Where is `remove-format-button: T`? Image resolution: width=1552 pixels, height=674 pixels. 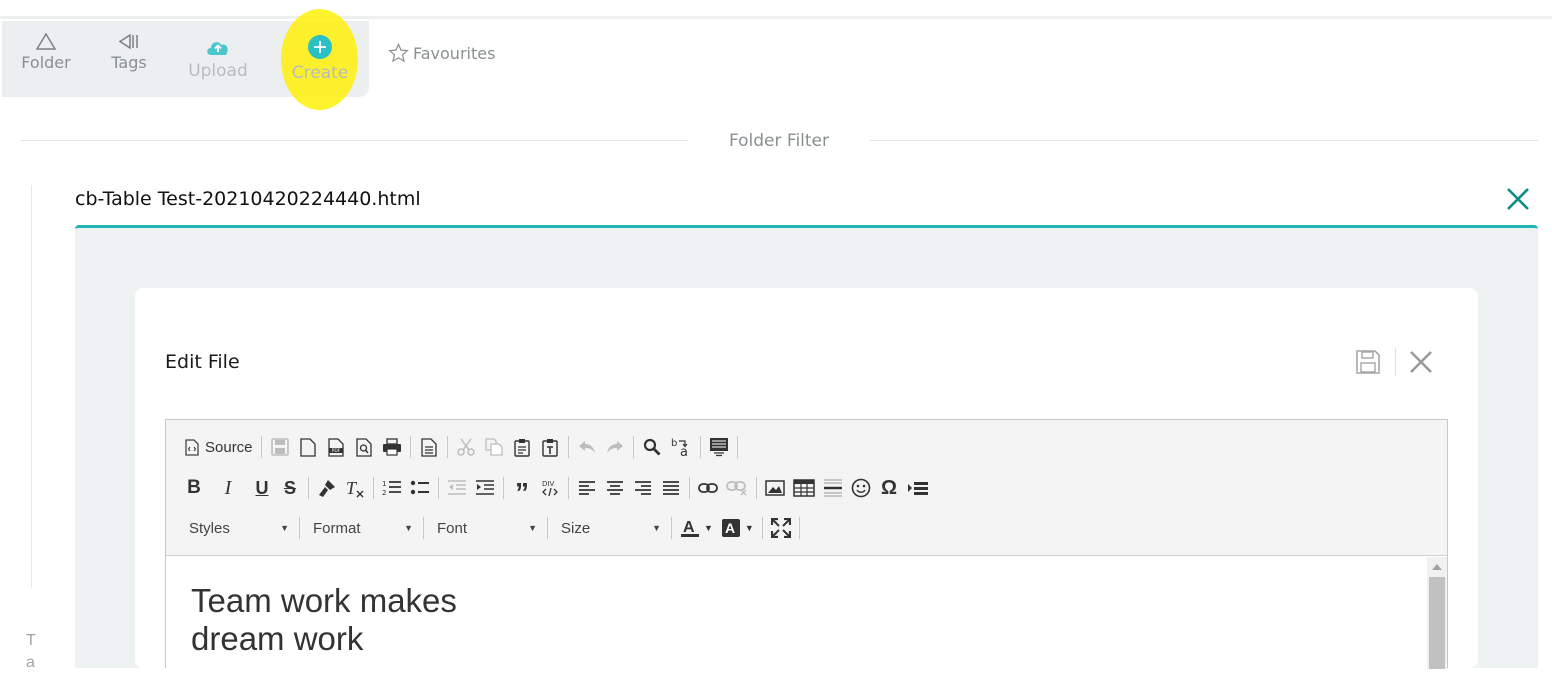
remove-format-button: T is located at coordinates (355, 488).